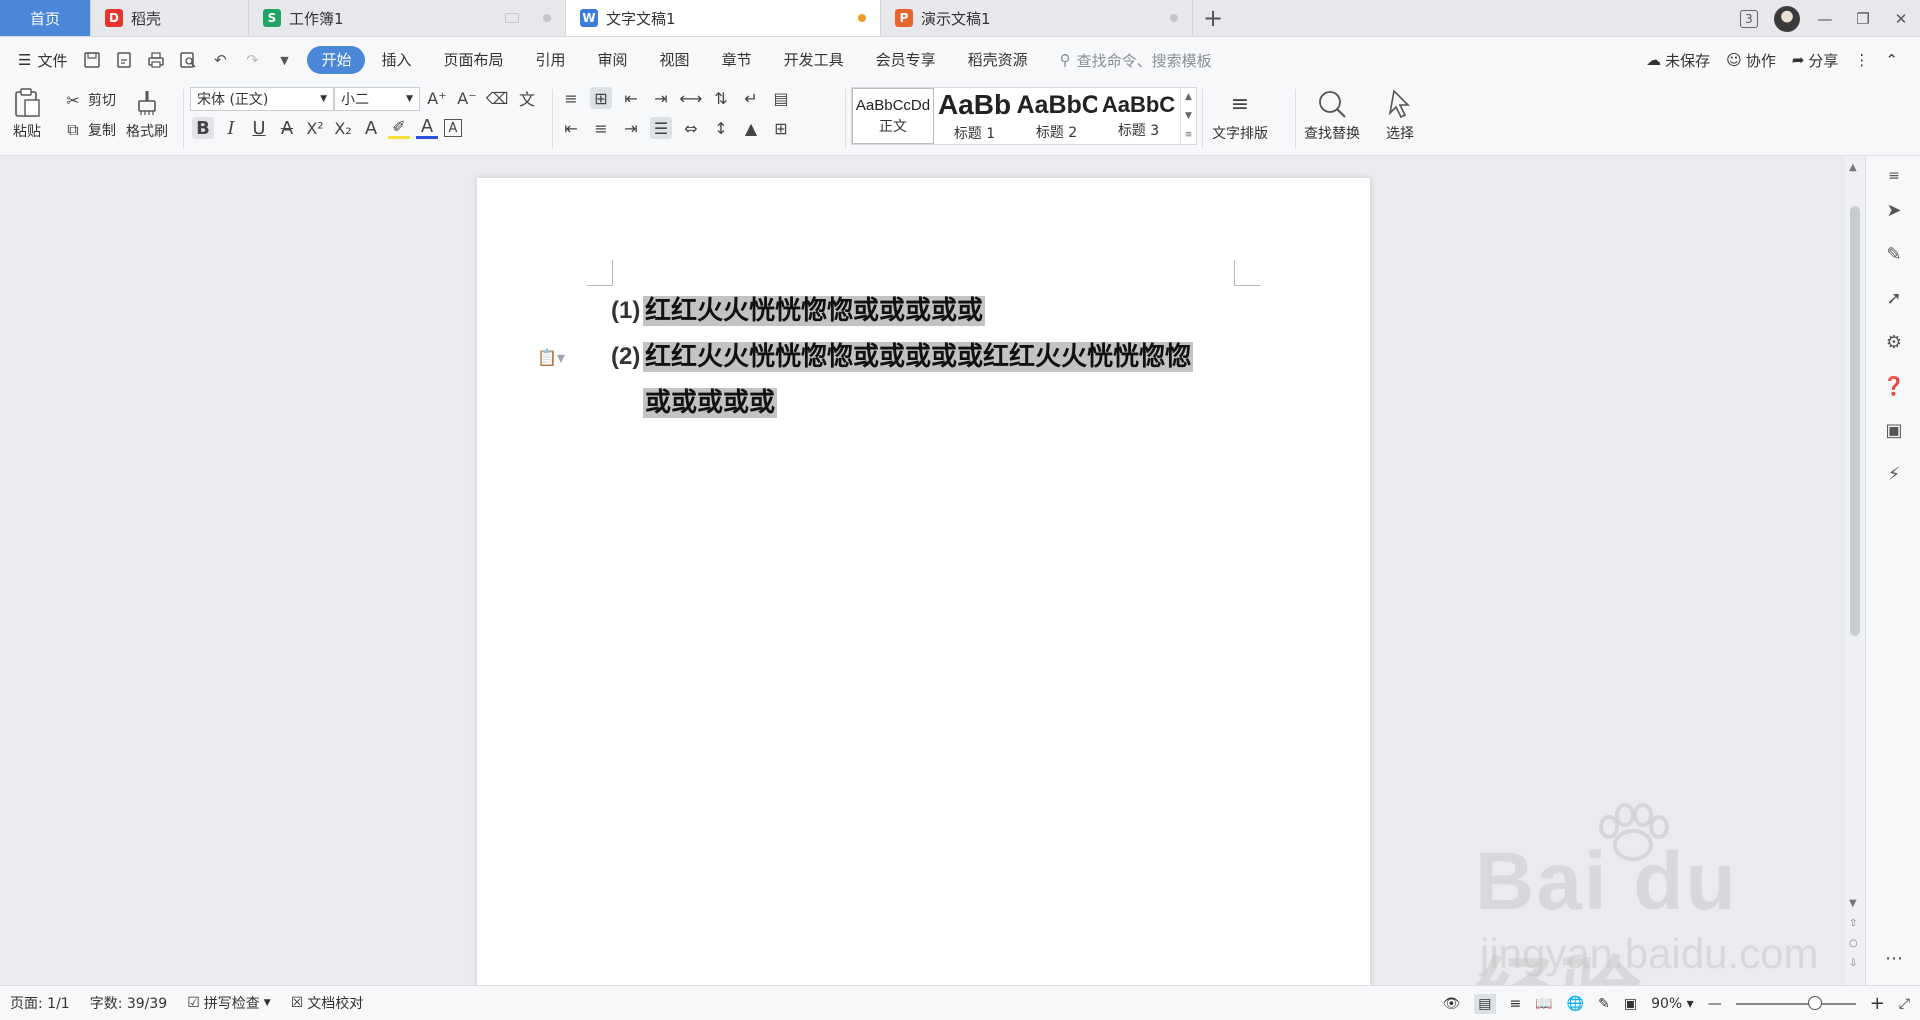  What do you see at coordinates (1853, 903) in the screenshot?
I see `scroll-down-icon: ▼` at bounding box center [1853, 903].